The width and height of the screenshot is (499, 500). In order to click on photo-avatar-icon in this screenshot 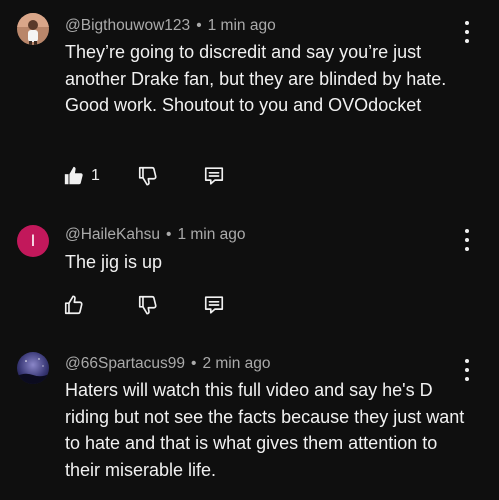, I will do `click(33, 29)`.